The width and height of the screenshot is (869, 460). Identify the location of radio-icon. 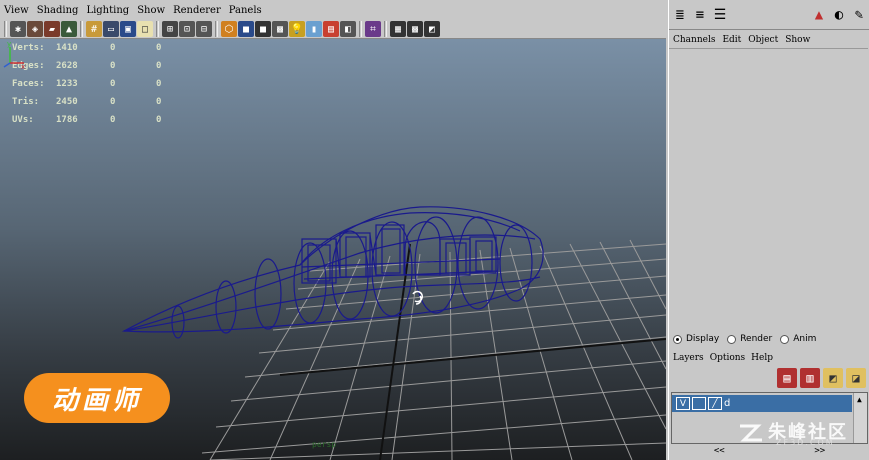
(732, 339).